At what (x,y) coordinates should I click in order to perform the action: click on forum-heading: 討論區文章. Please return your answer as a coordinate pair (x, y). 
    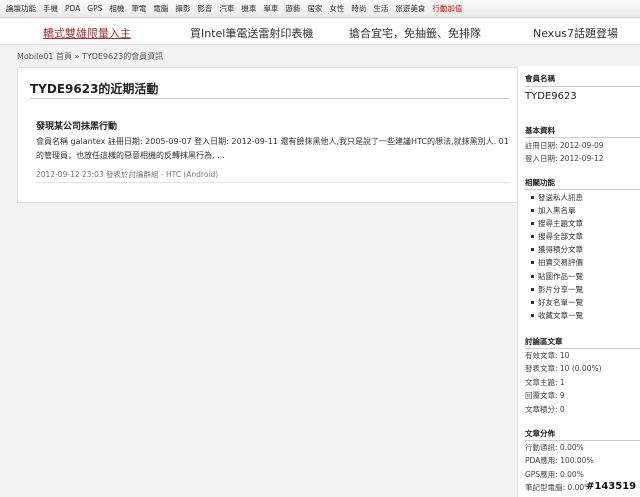
    Looking at the image, I should click on (544, 341).